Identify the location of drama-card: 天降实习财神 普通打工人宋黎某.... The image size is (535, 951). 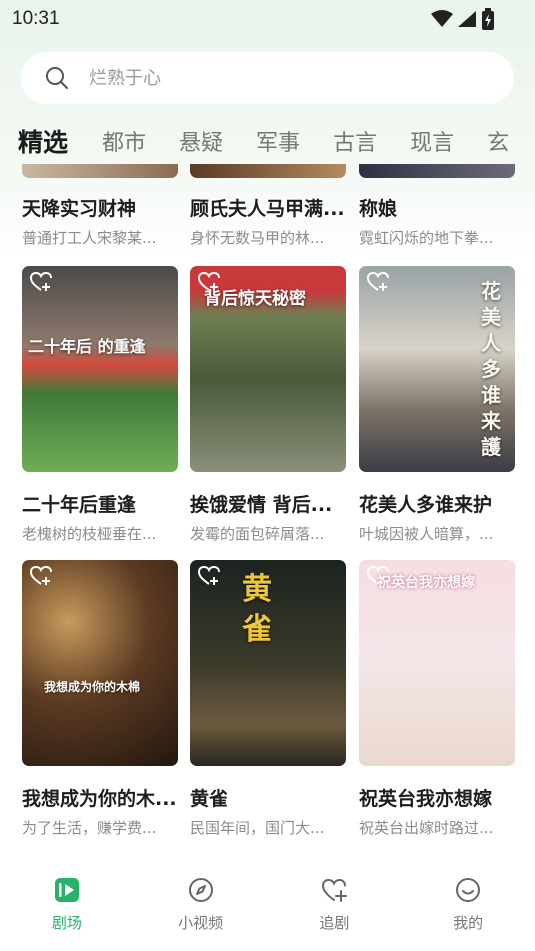
(100, 206).